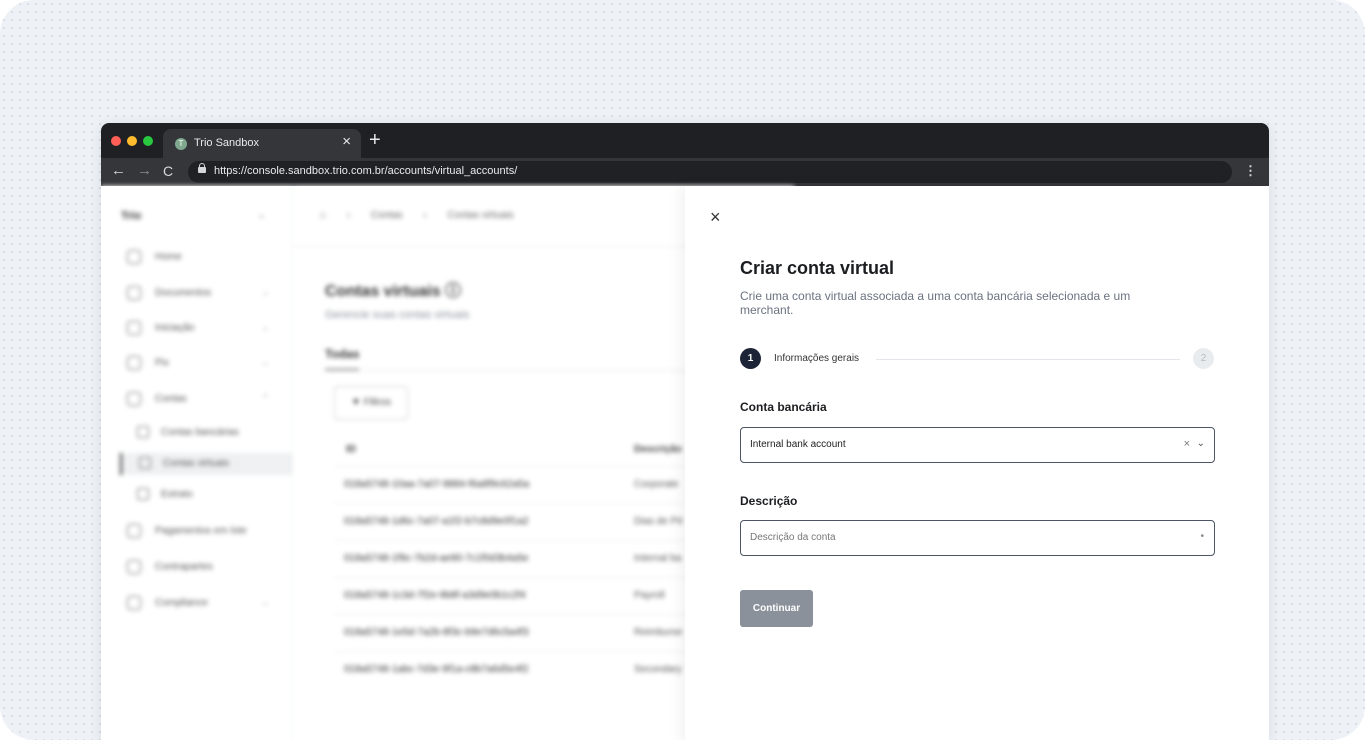 This screenshot has width=1365, height=740. I want to click on maximize-window-button, so click(148, 141).